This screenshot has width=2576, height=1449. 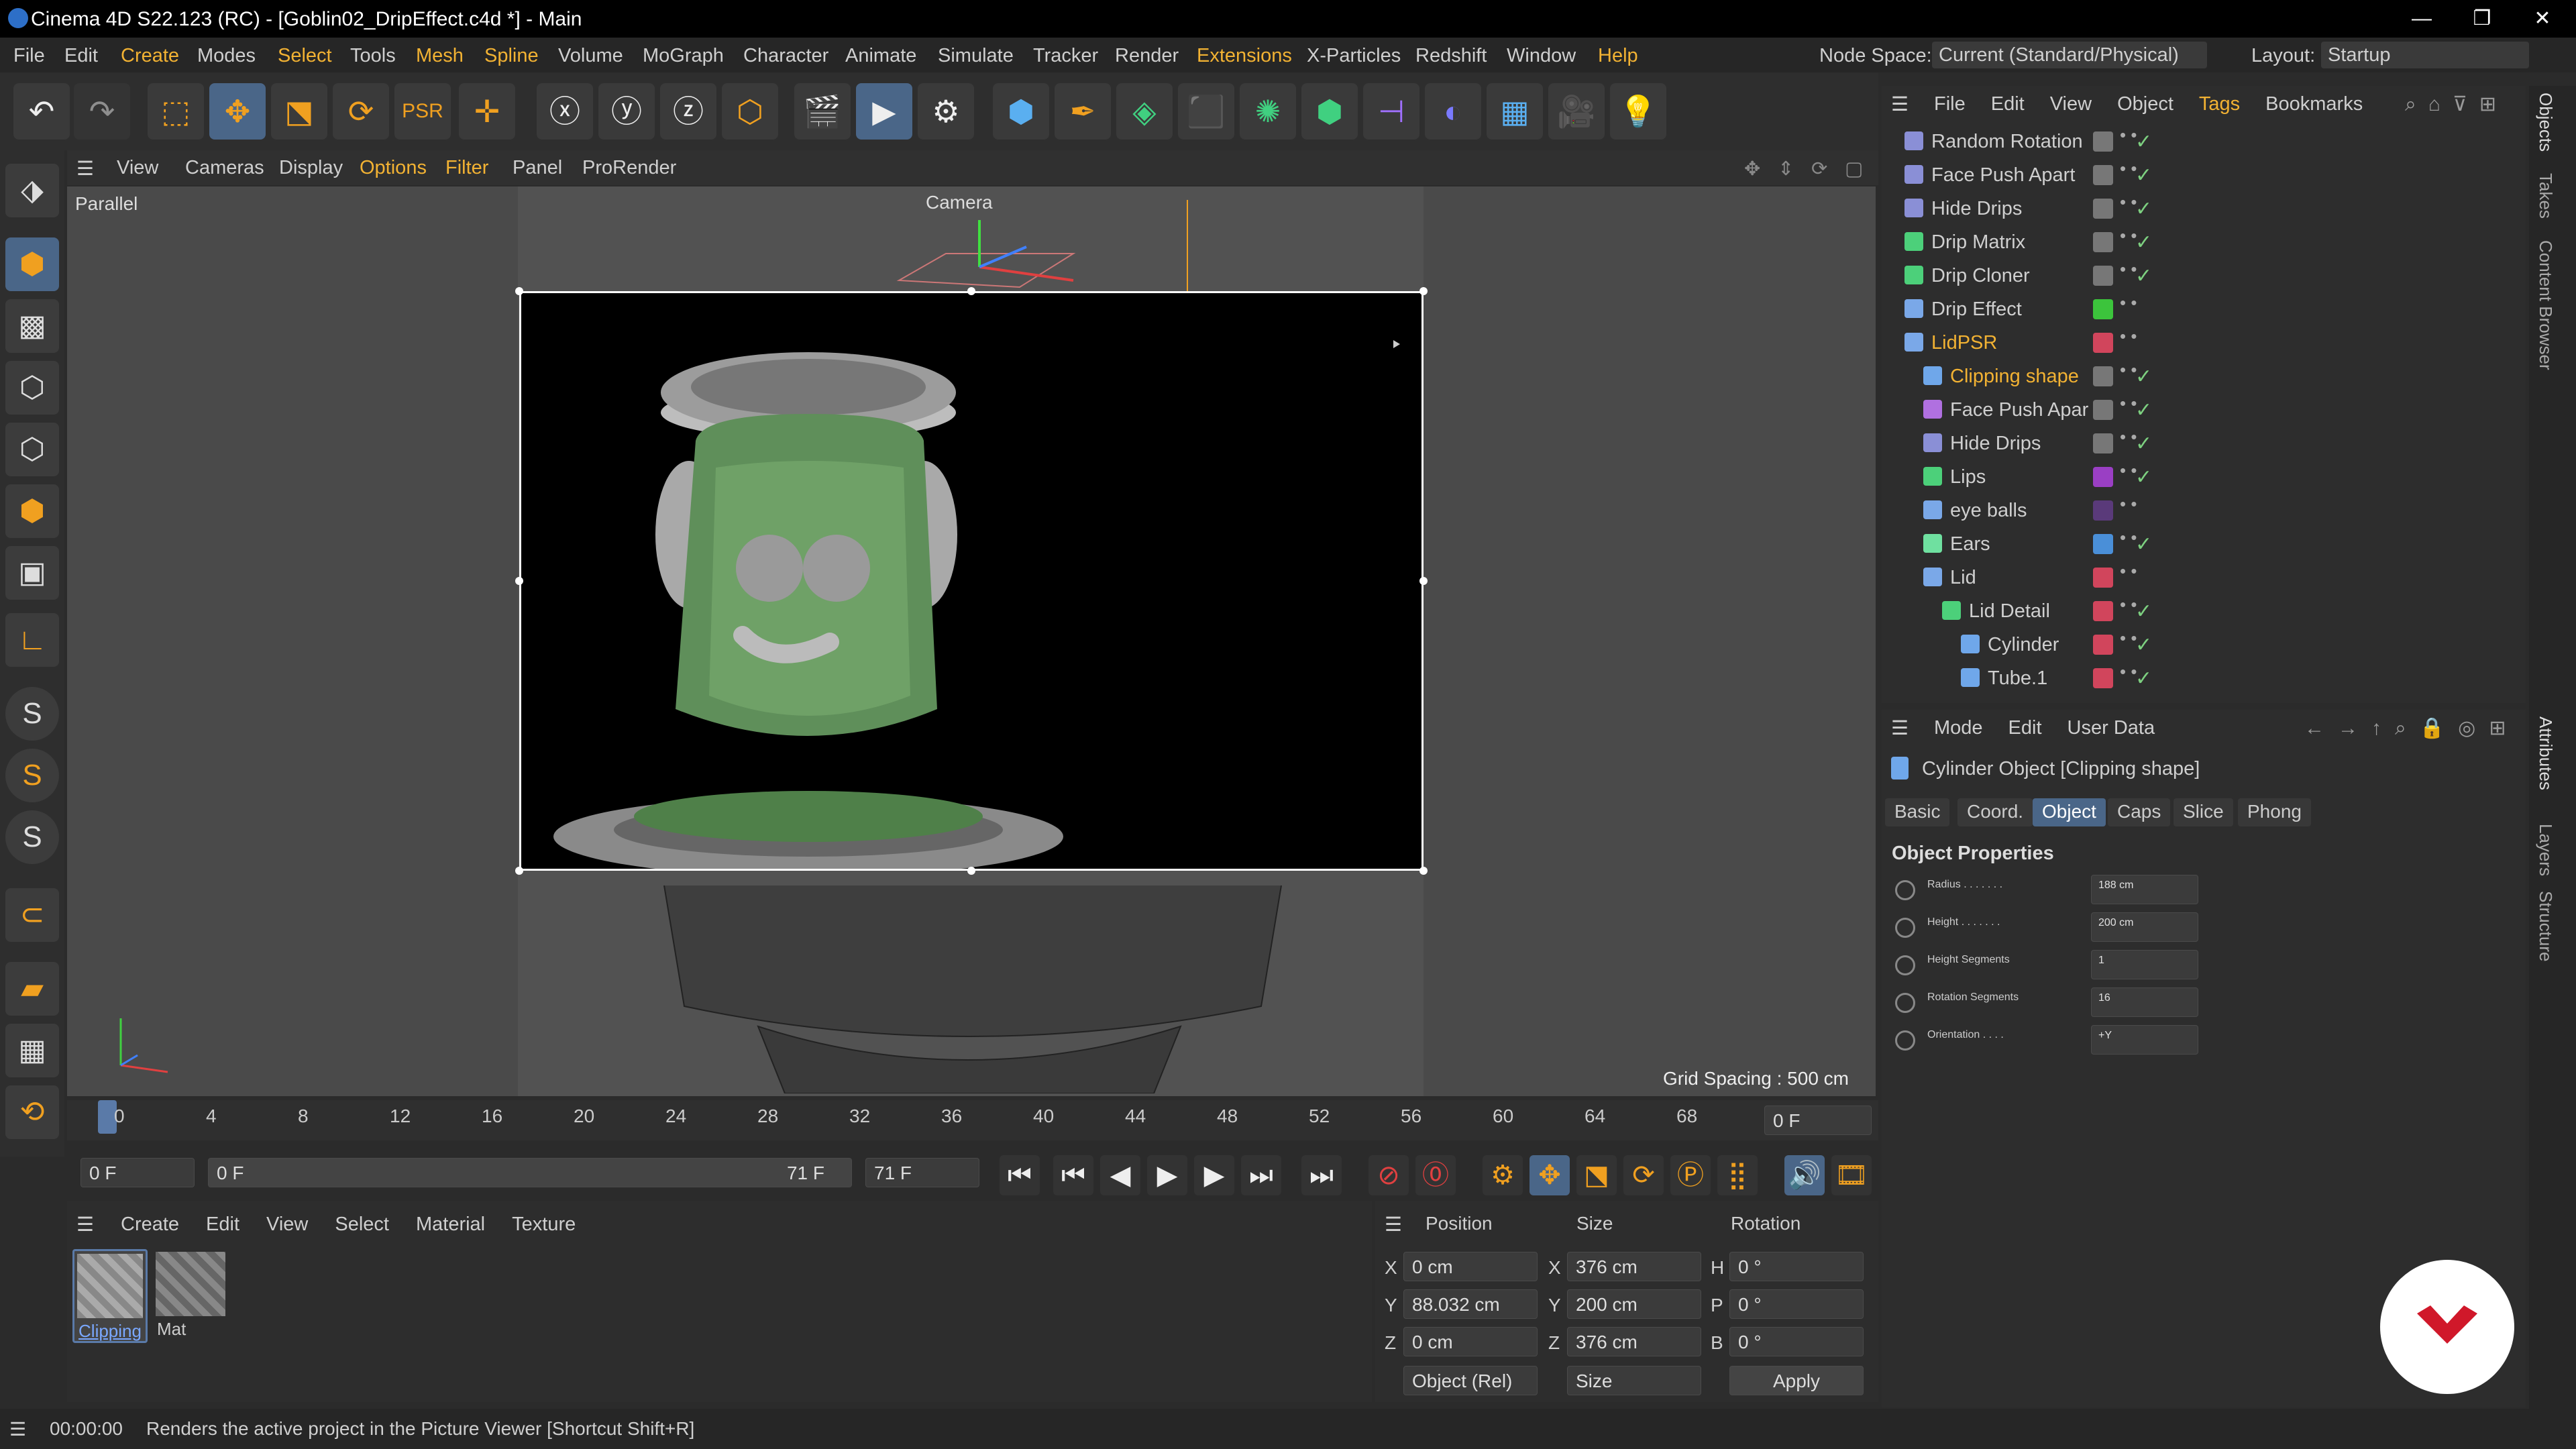 What do you see at coordinates (519, 291) in the screenshot?
I see `region-handle-tl` at bounding box center [519, 291].